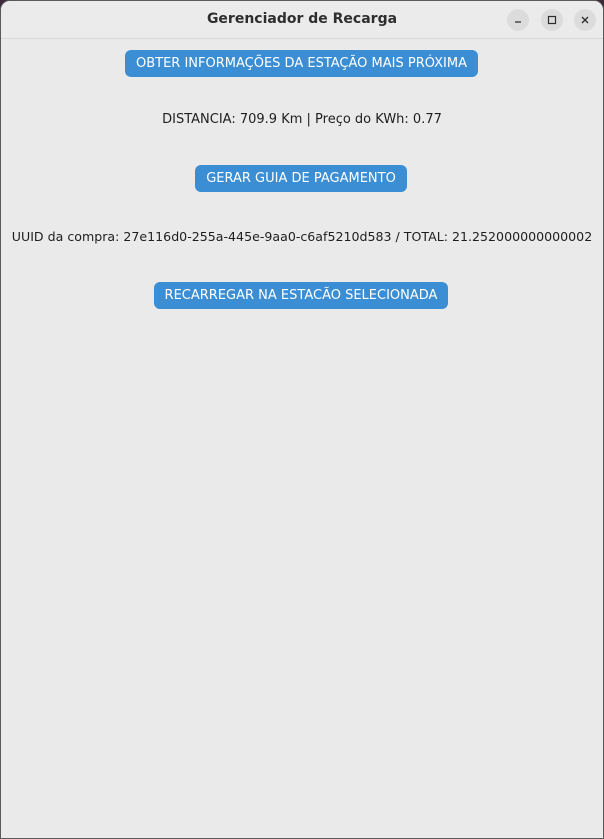 The width and height of the screenshot is (604, 839). I want to click on minimize-button, so click(518, 20).